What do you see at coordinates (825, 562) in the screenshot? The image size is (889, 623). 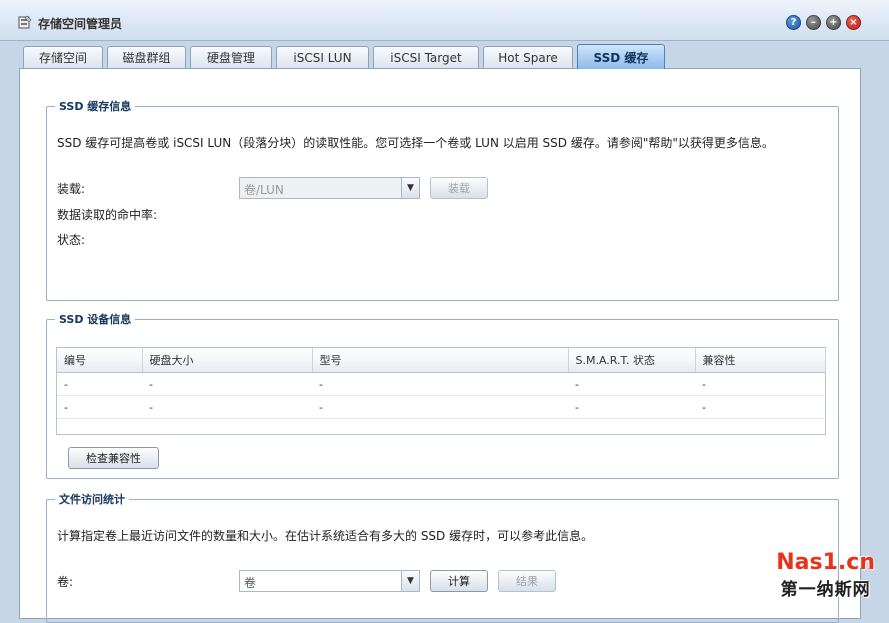 I see `watermark-site: Nas1.cn` at bounding box center [825, 562].